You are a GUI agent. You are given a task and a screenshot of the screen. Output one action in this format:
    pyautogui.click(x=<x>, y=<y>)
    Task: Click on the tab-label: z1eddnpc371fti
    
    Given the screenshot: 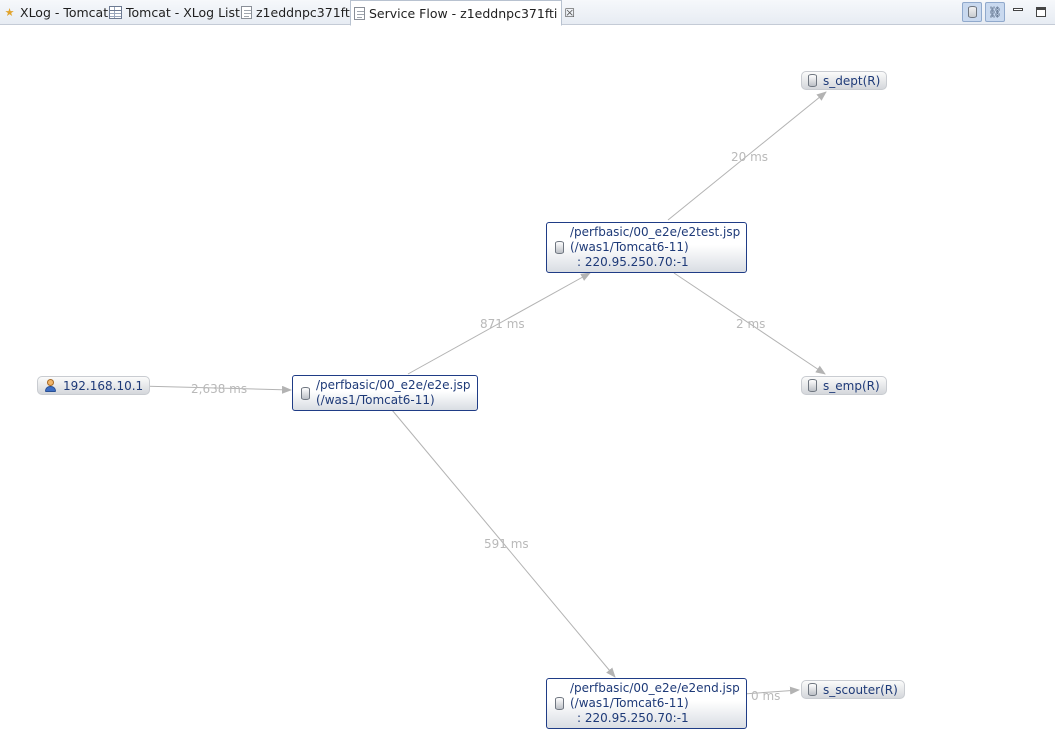 What is the action you would take?
    pyautogui.click(x=305, y=12)
    